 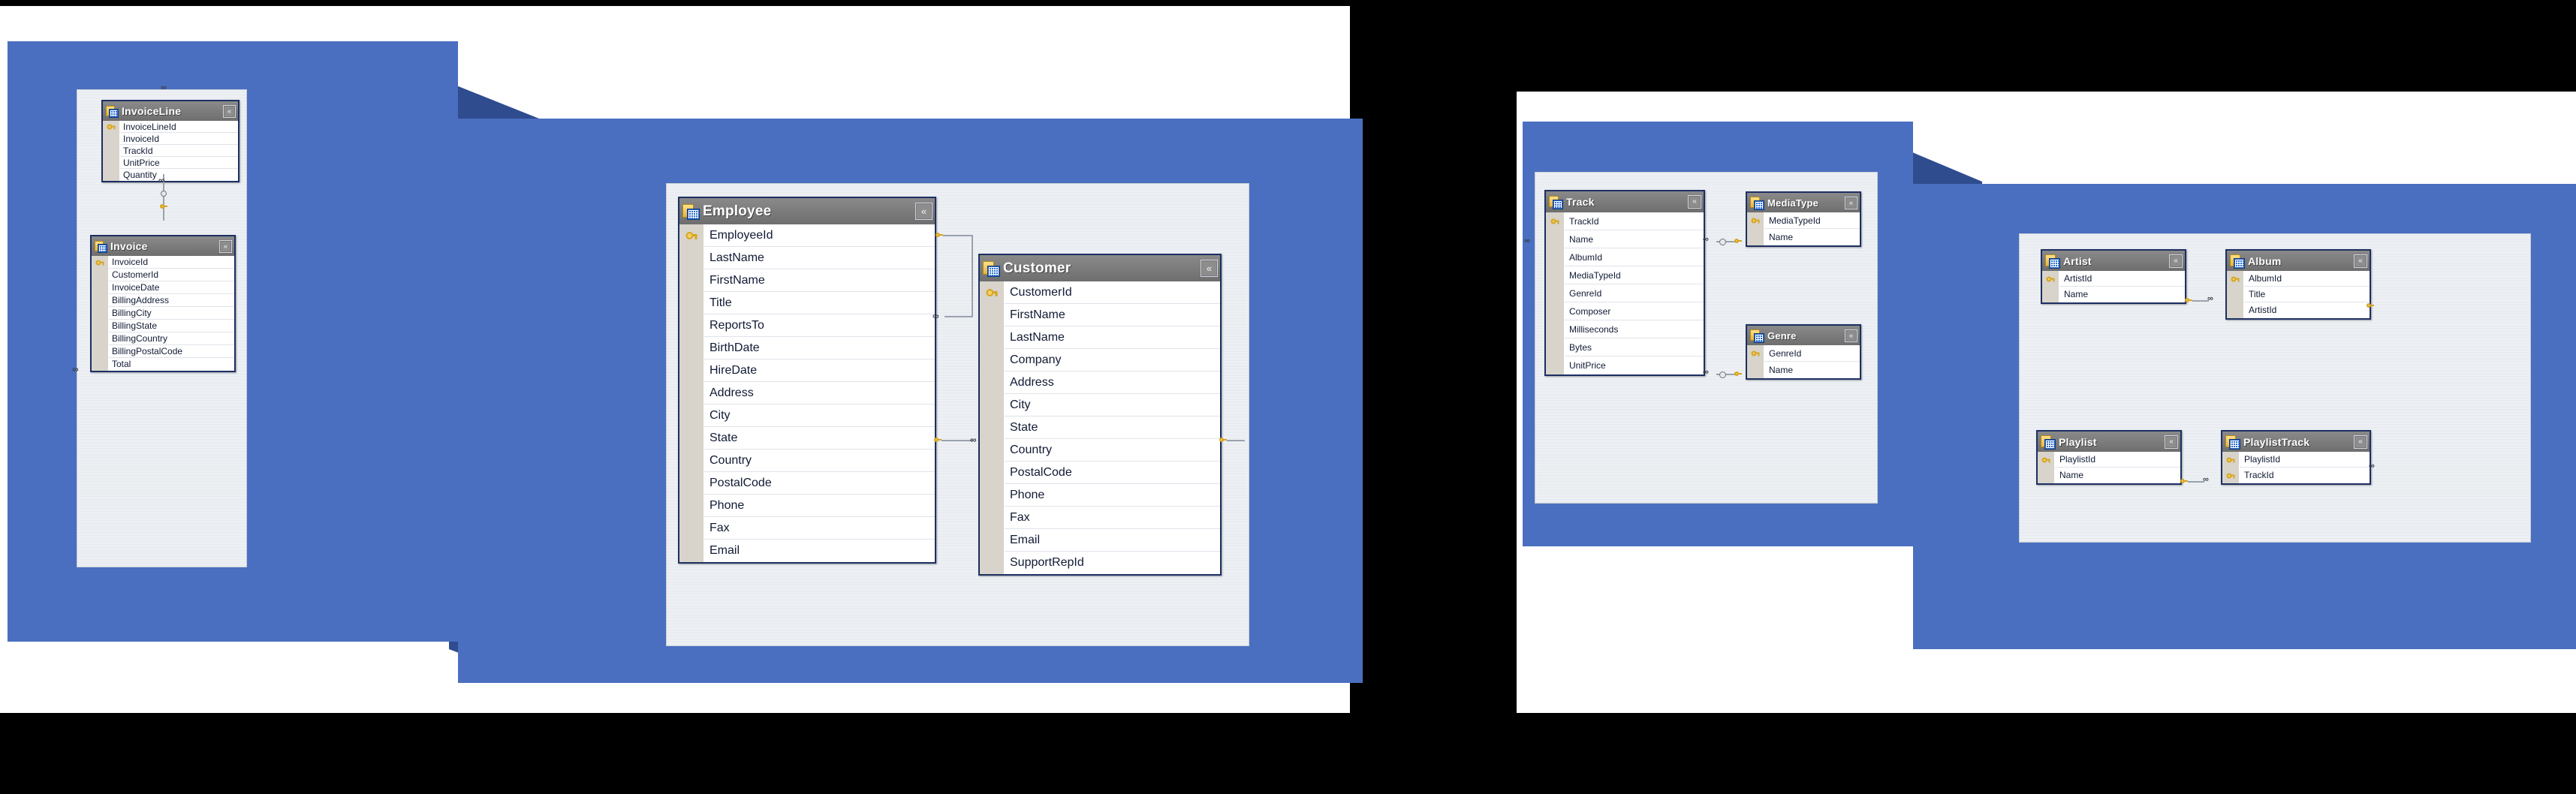 I want to click on entity-artist: Artist « ArtistId Name, so click(x=2113, y=276).